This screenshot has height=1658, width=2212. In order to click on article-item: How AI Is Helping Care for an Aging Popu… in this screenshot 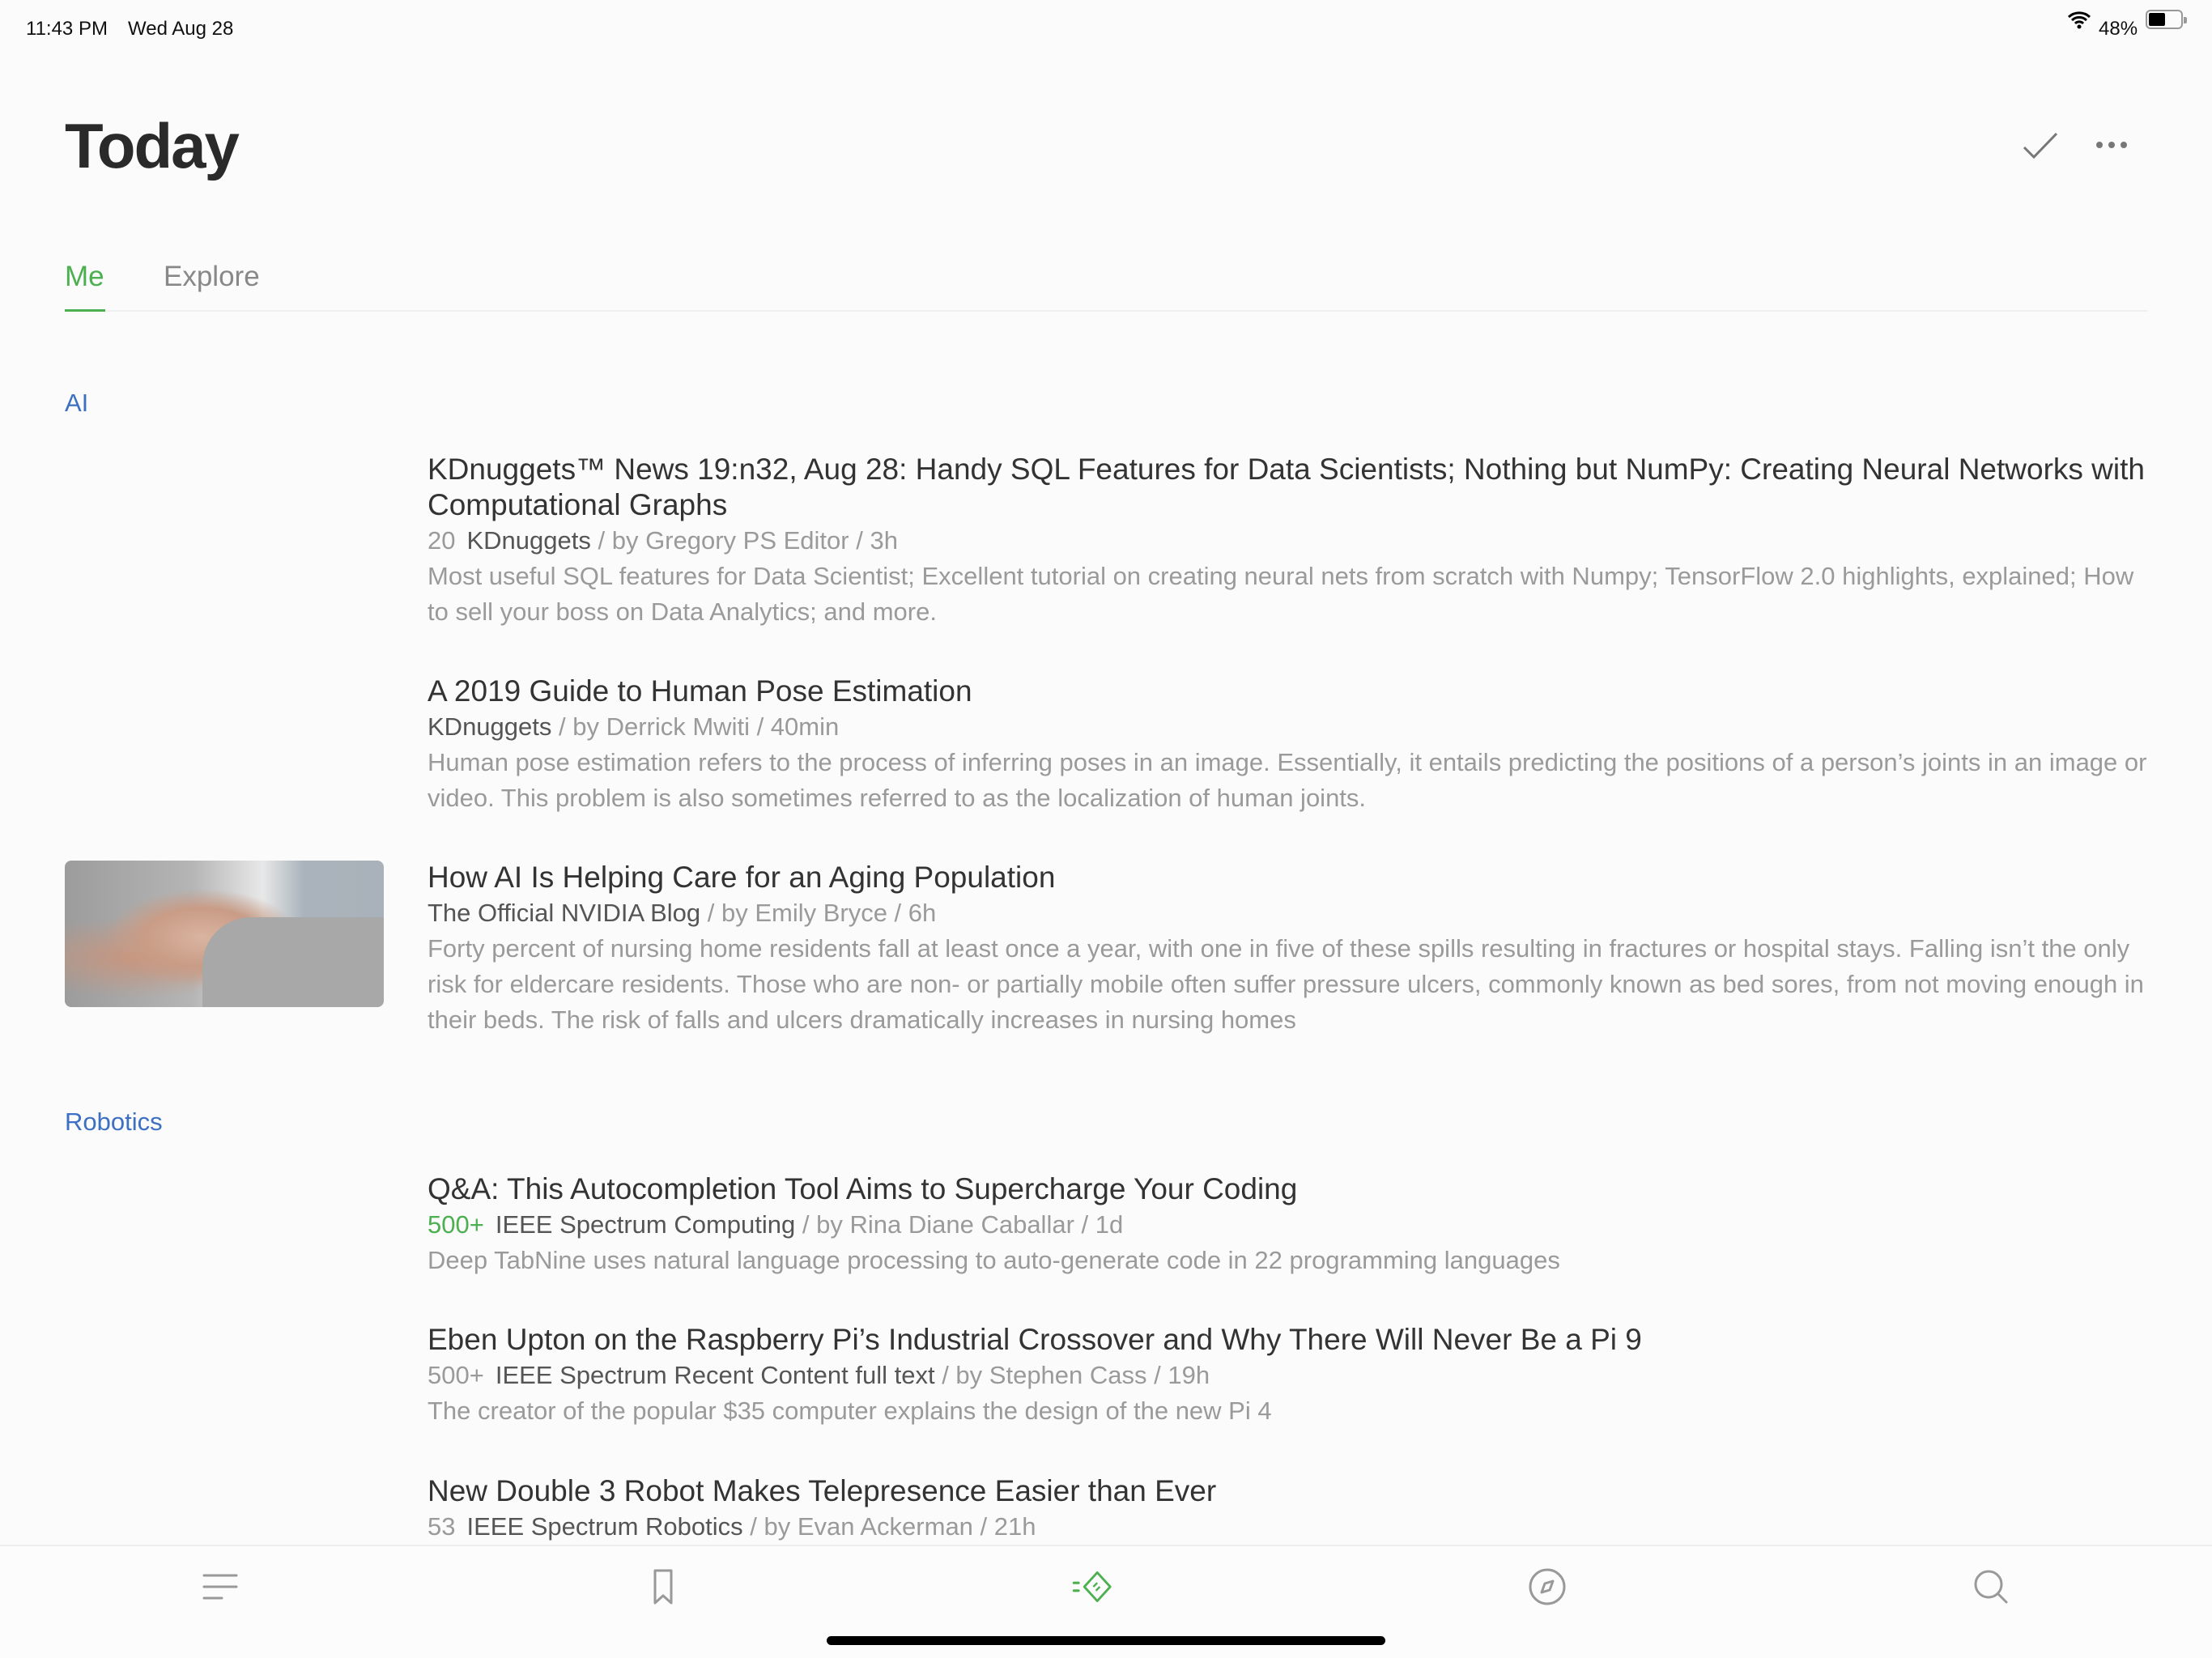, I will do `click(1290, 949)`.